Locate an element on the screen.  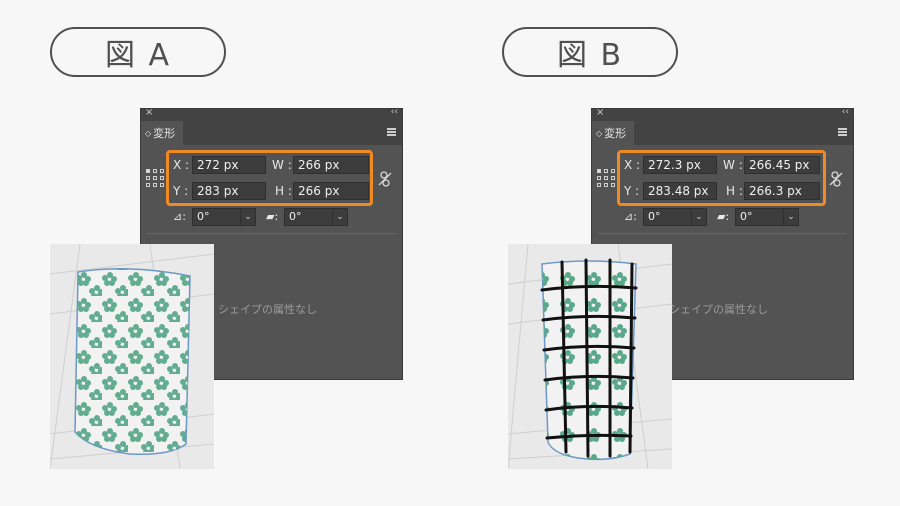
panel-a-titlebar: × ‹‹ is located at coordinates (271, 114).